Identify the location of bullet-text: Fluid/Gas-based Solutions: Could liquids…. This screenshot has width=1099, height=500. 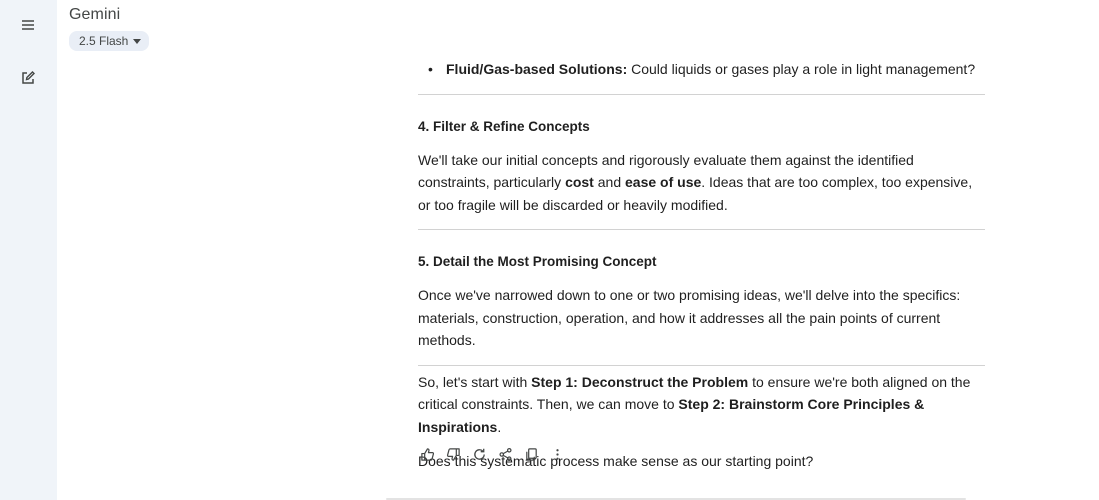
(710, 69).